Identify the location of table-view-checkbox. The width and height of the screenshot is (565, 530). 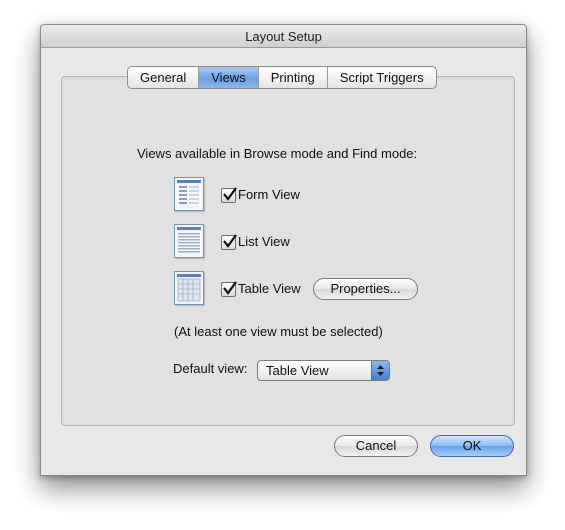
(229, 289).